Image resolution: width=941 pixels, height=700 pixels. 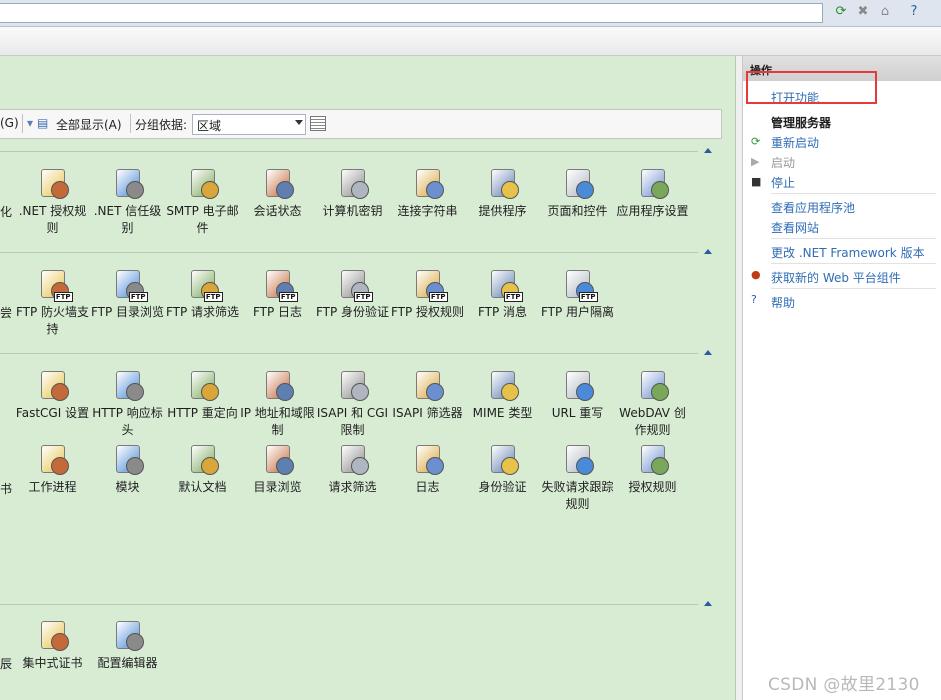 I want to click on get-web-components-link: 获取新的 Web 平台组件, so click(x=836, y=277).